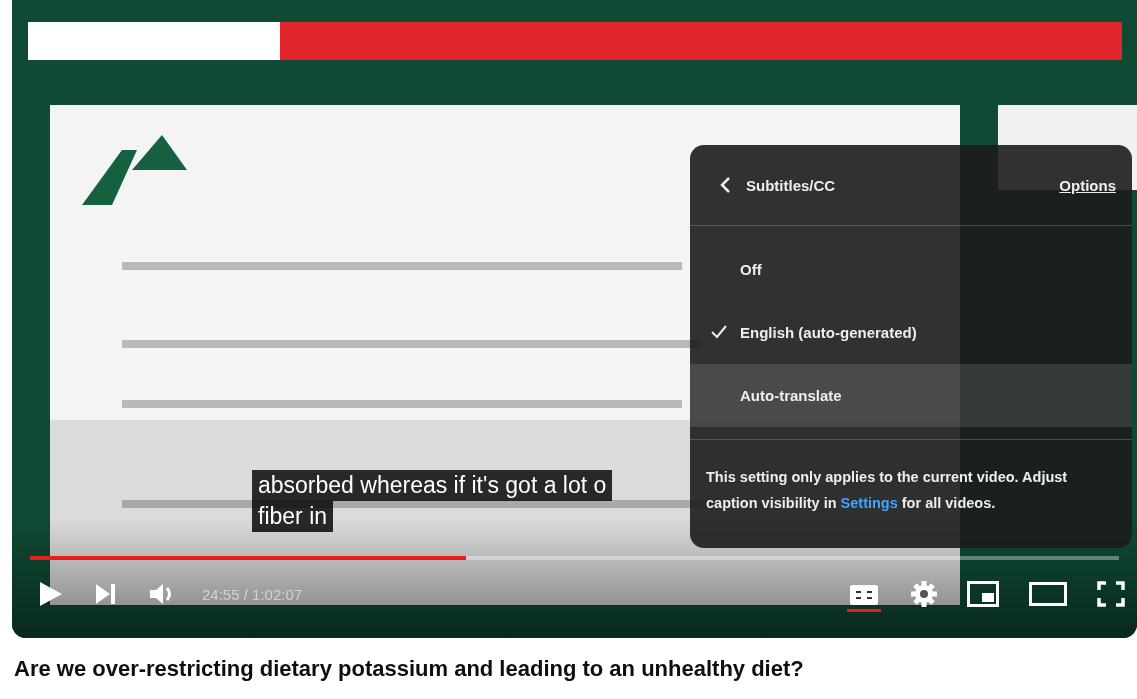  I want to click on menu-title: Subtitles/CC, so click(791, 185).